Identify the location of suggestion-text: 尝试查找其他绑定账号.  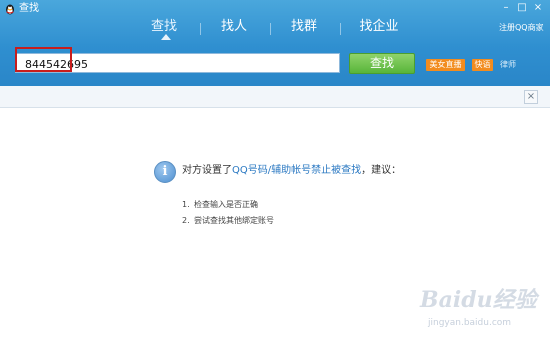
(234, 220).